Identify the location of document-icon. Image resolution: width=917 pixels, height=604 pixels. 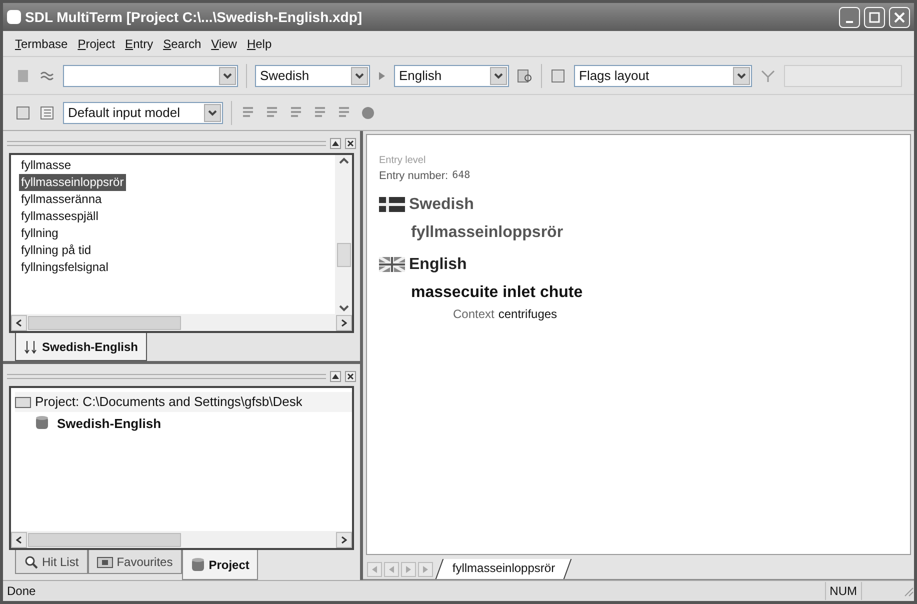
(23, 112).